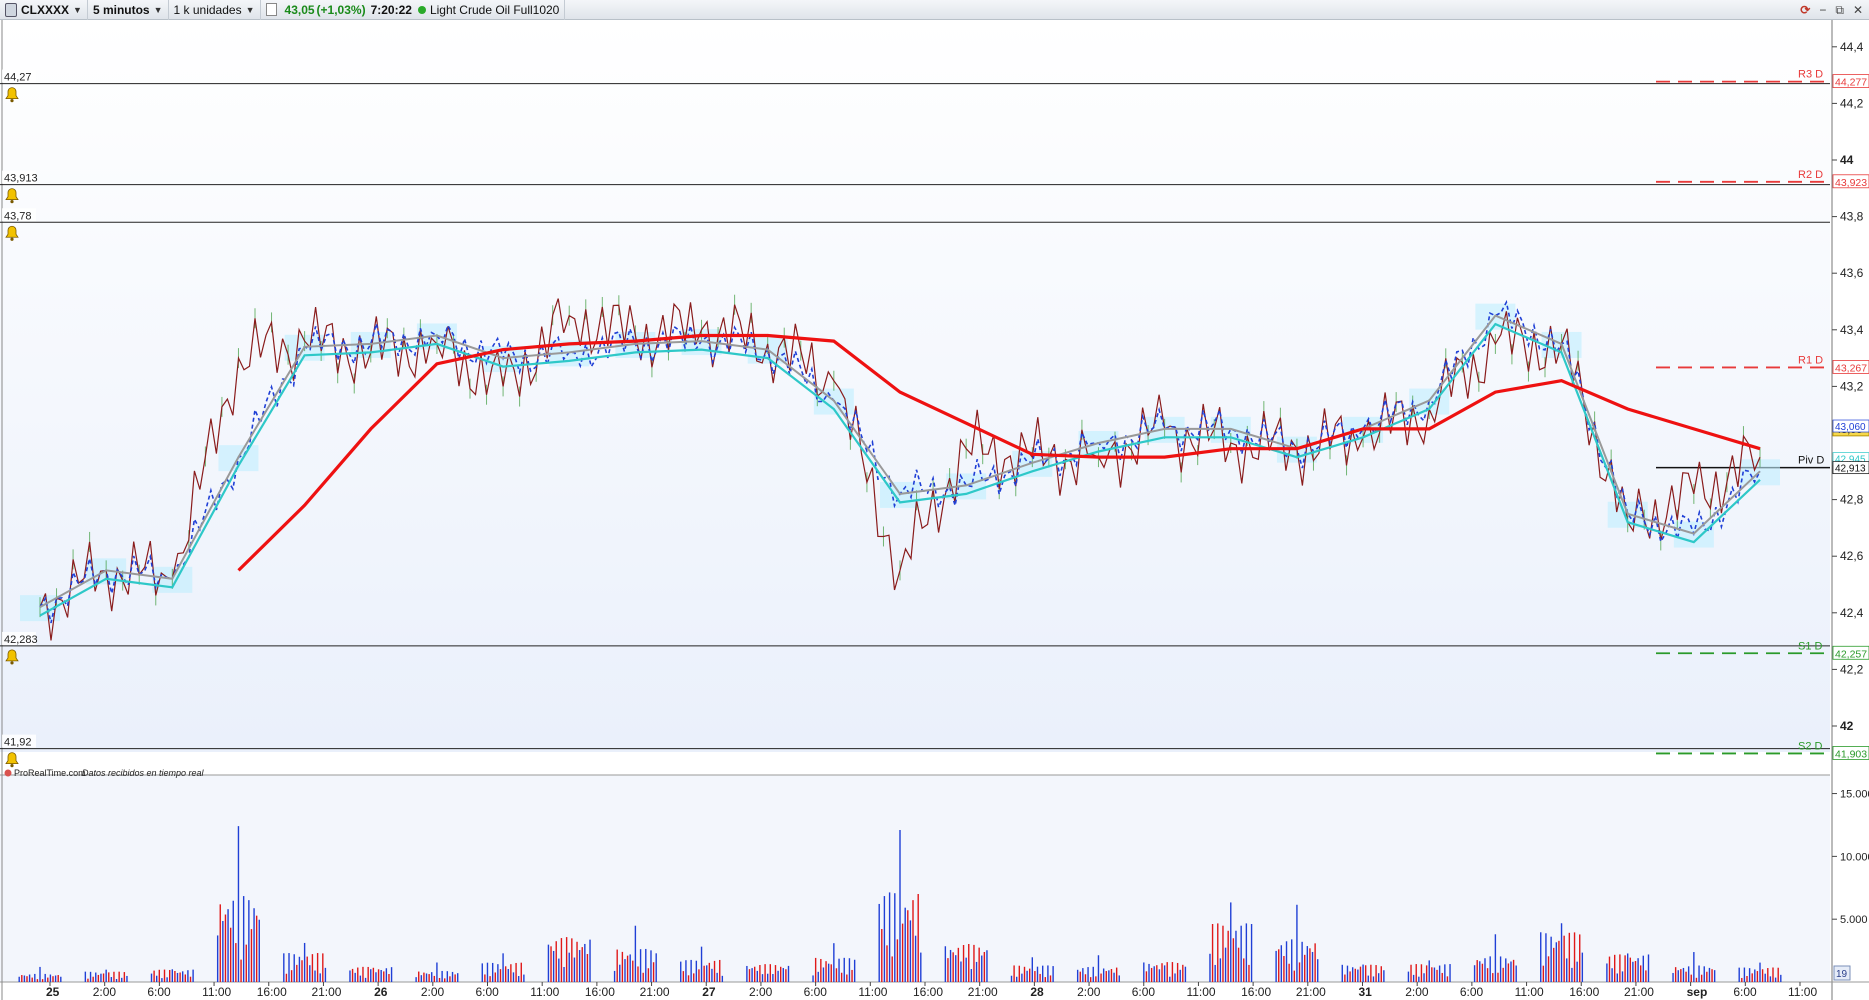 This screenshot has height=1000, width=1869. I want to click on time-tick-label: 25, so click(53, 992).